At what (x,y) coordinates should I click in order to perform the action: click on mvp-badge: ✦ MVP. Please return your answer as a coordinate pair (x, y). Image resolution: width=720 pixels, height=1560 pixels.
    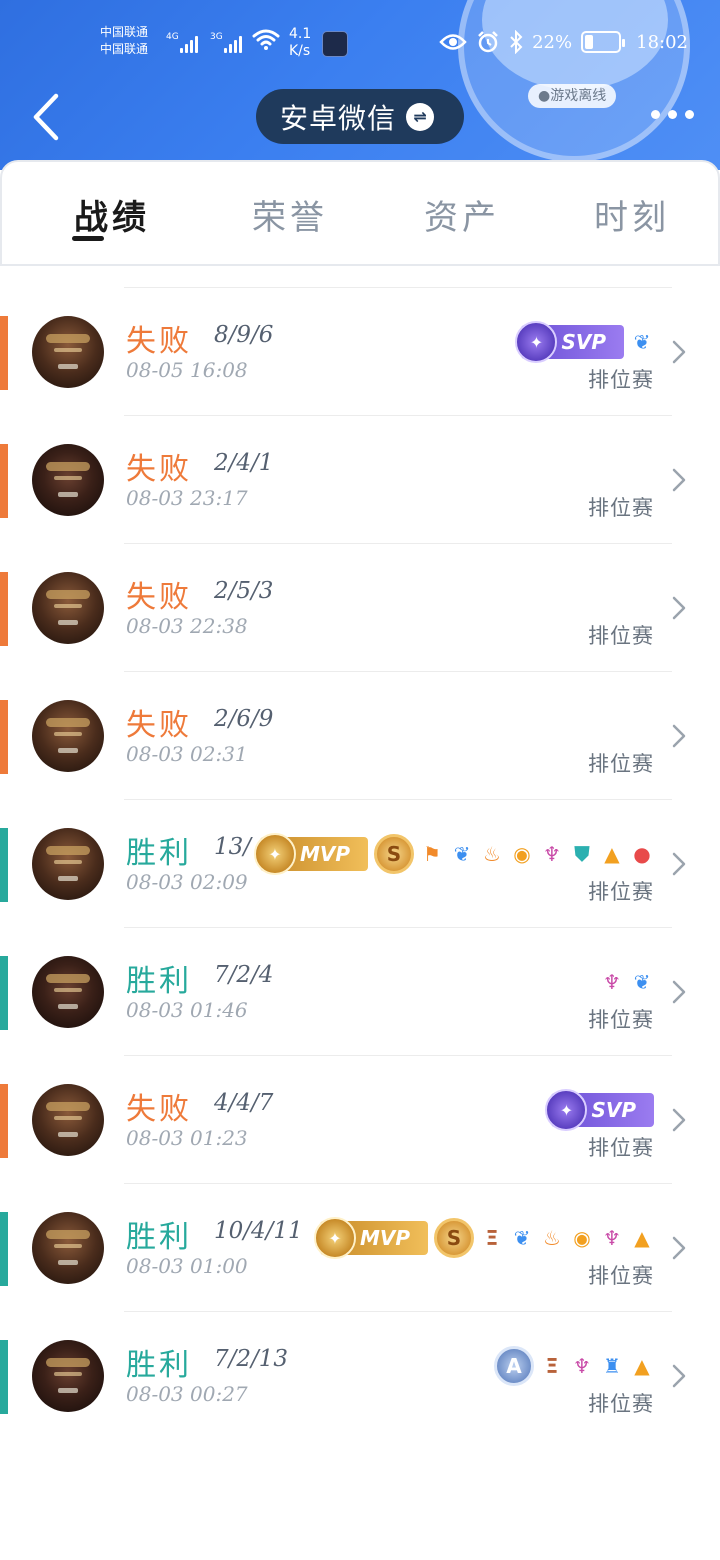
    Looking at the image, I should click on (310, 854).